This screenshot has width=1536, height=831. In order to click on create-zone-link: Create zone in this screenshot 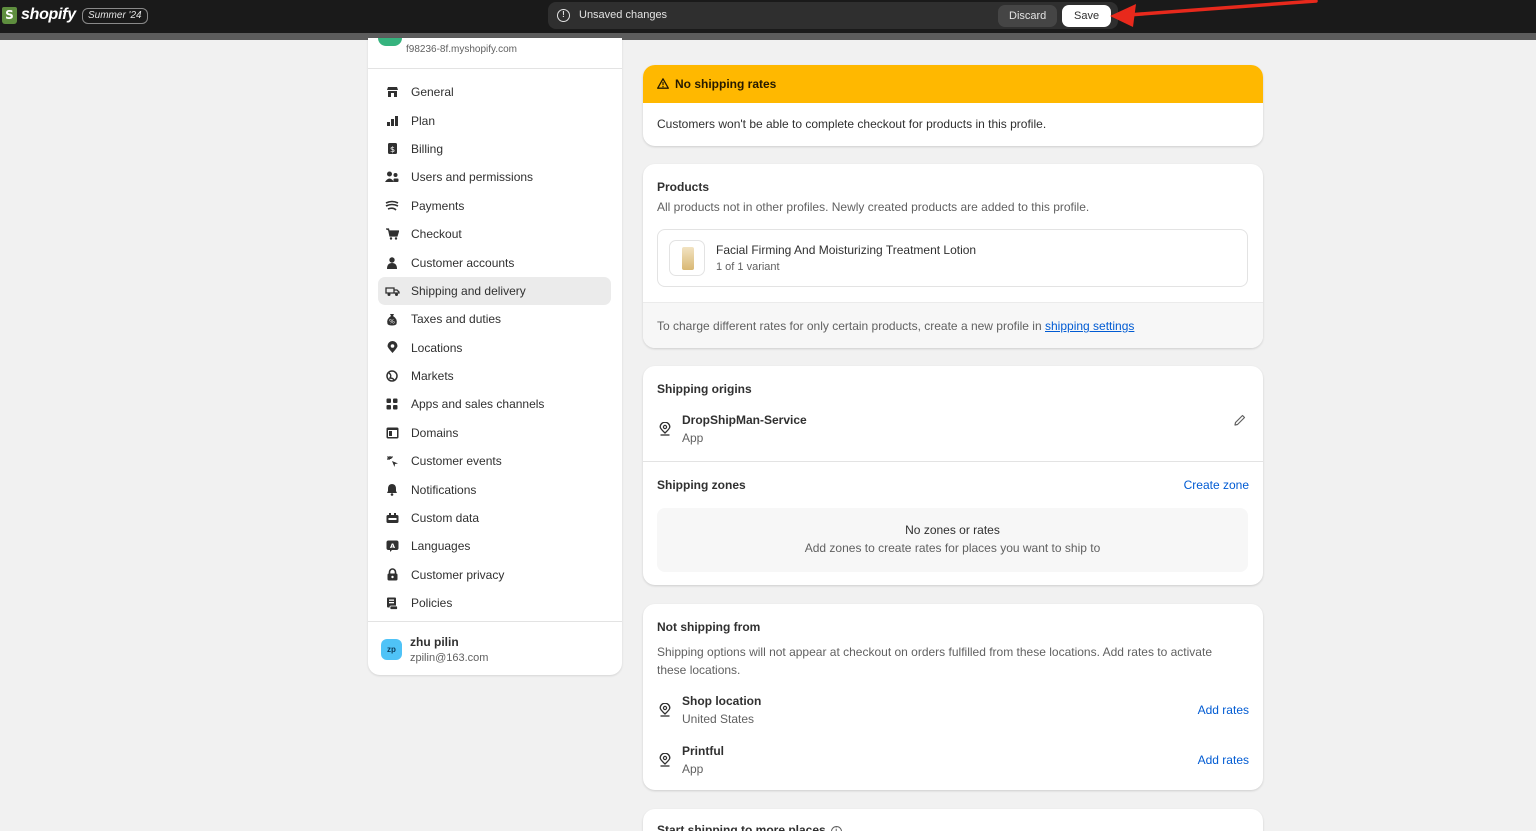, I will do `click(1216, 485)`.